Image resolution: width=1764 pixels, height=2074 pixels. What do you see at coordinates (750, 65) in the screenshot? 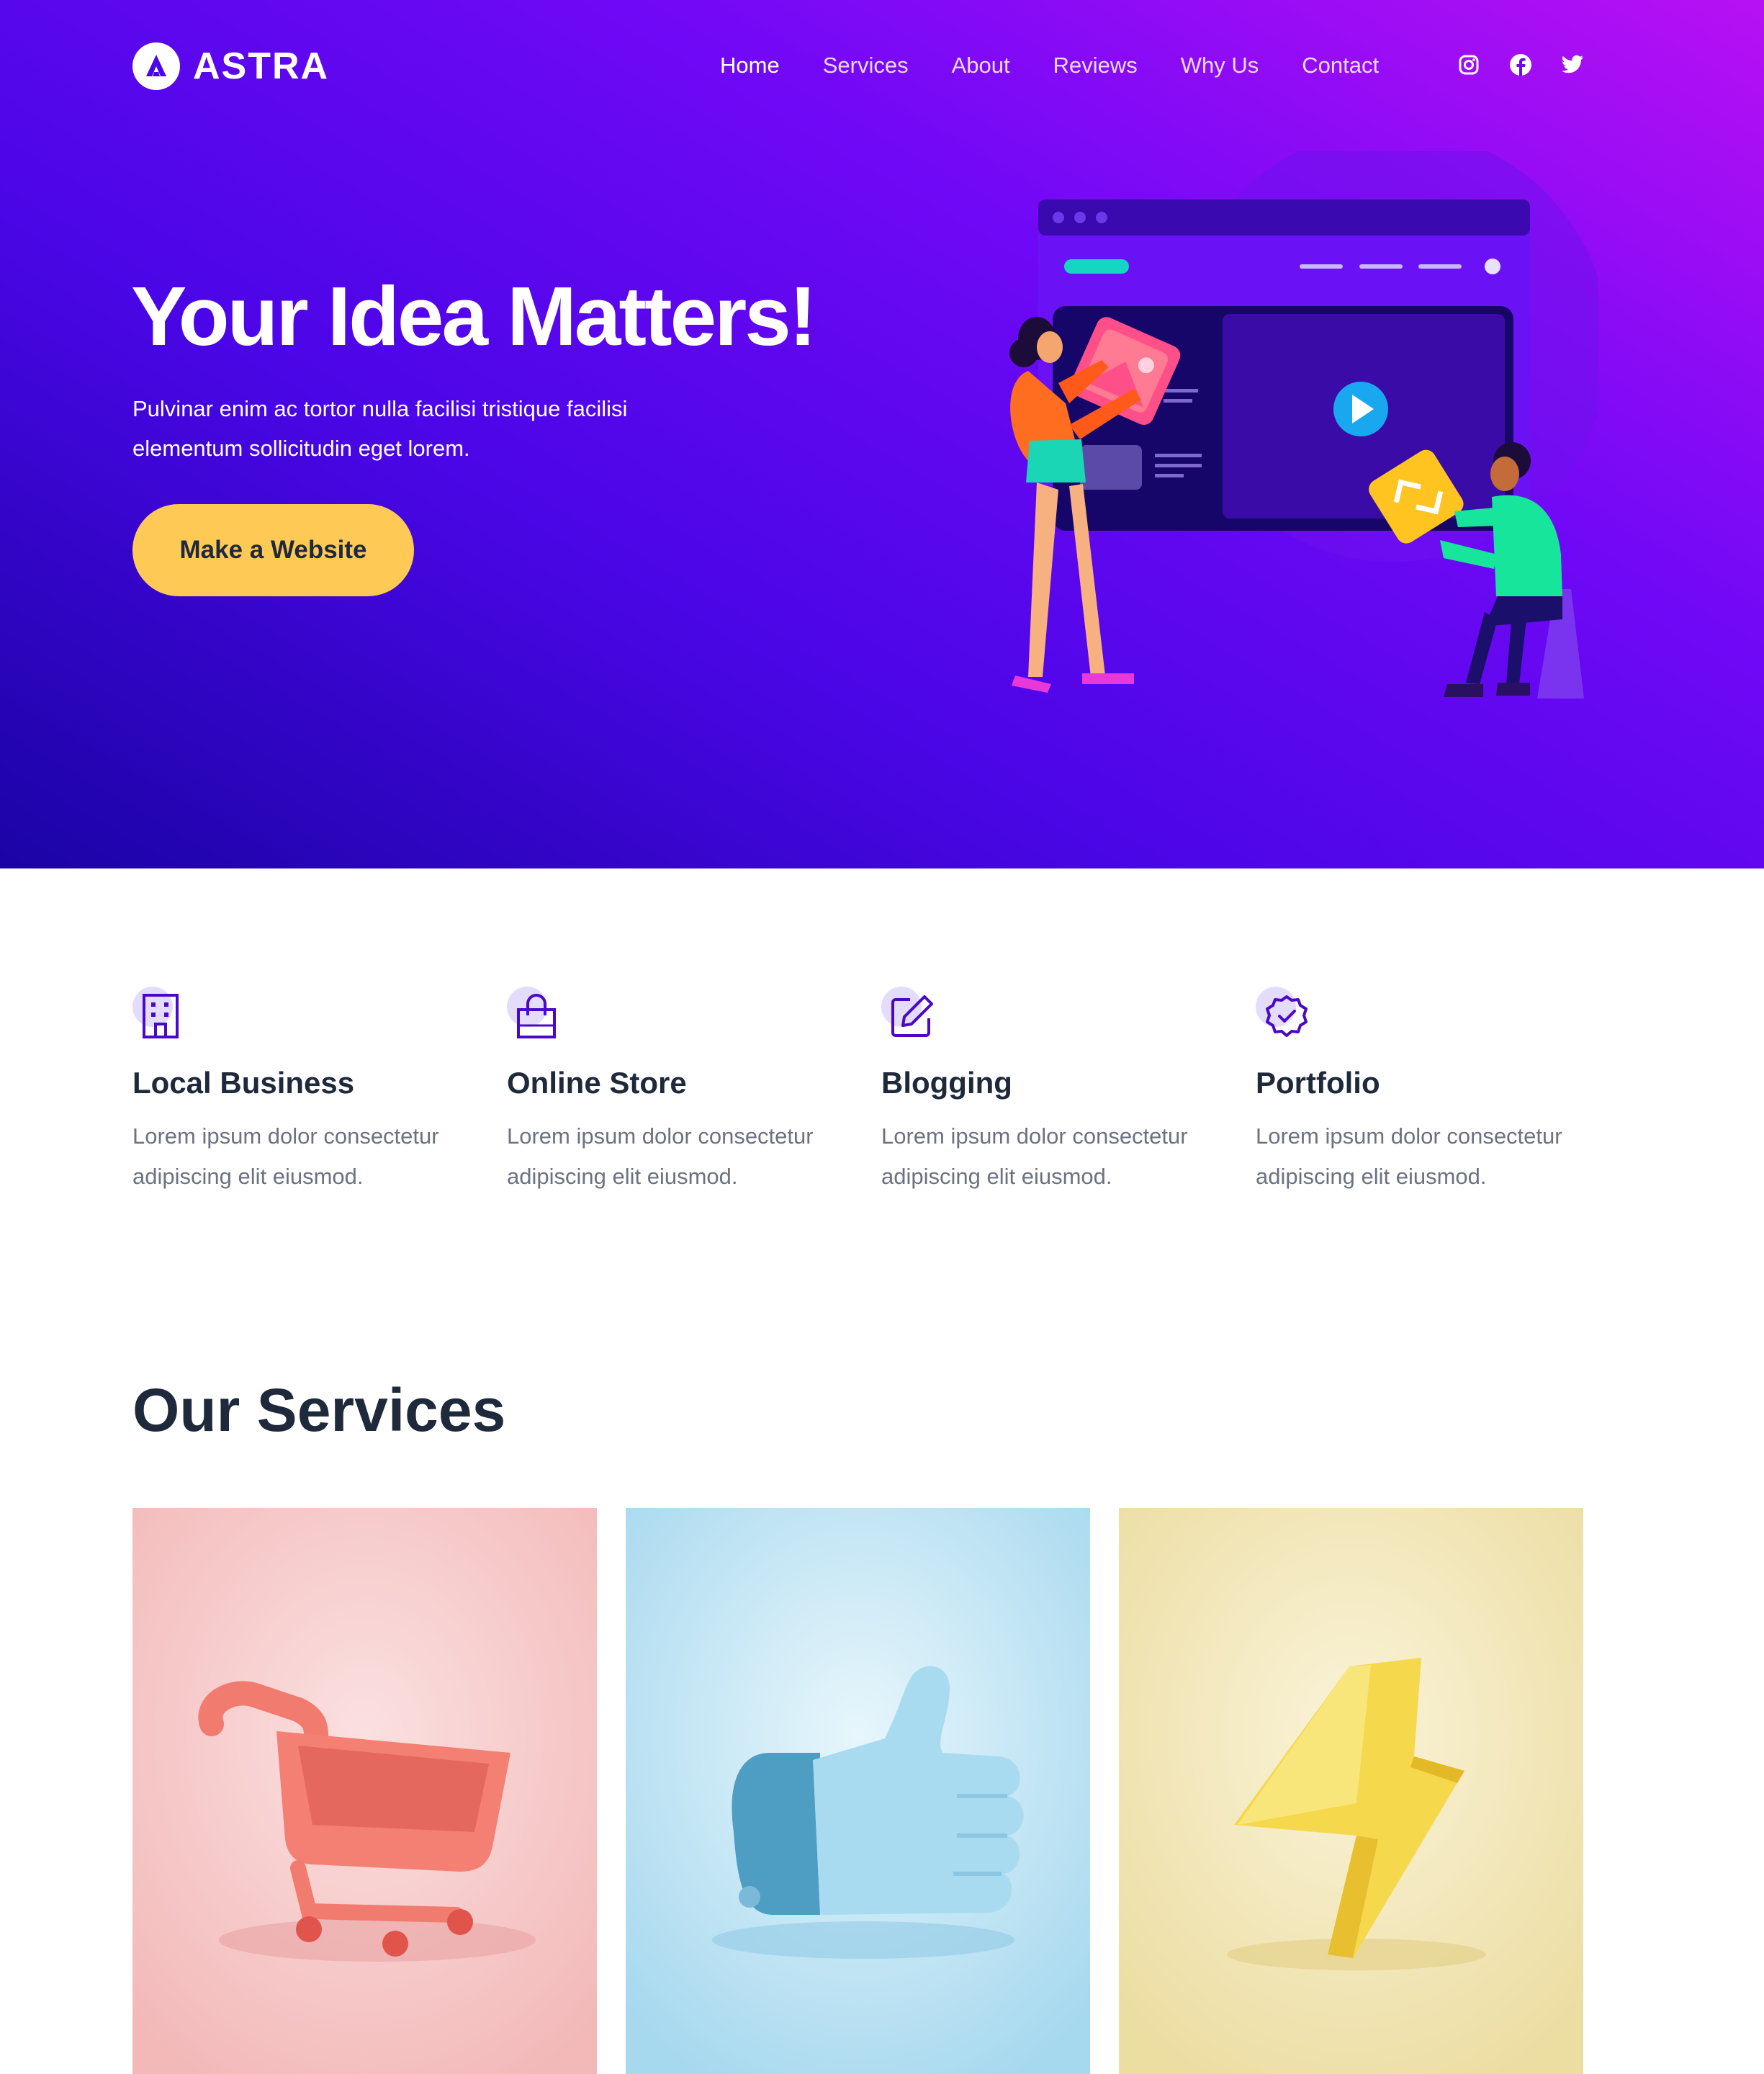
I see `nav-item-home: Home` at bounding box center [750, 65].